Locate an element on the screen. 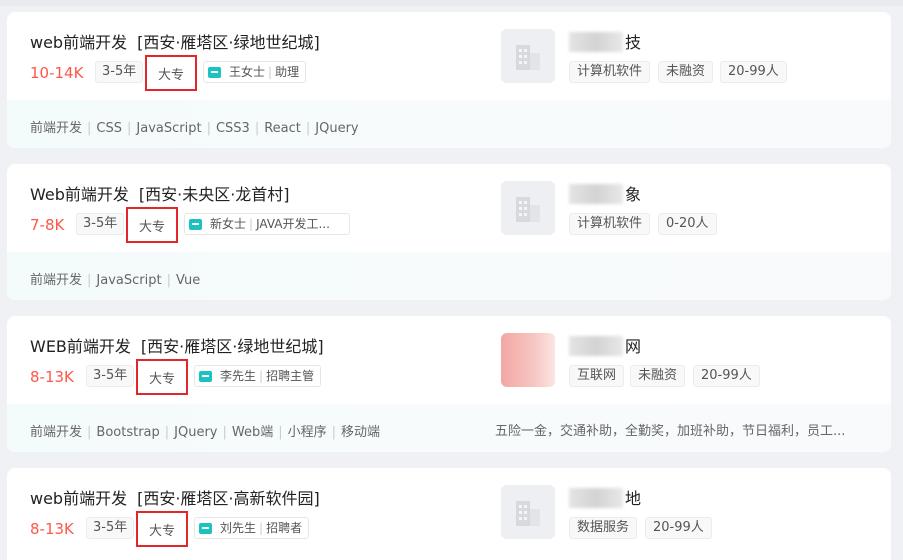 This screenshot has width=903, height=560. company-name-visible: 地 is located at coordinates (633, 498).